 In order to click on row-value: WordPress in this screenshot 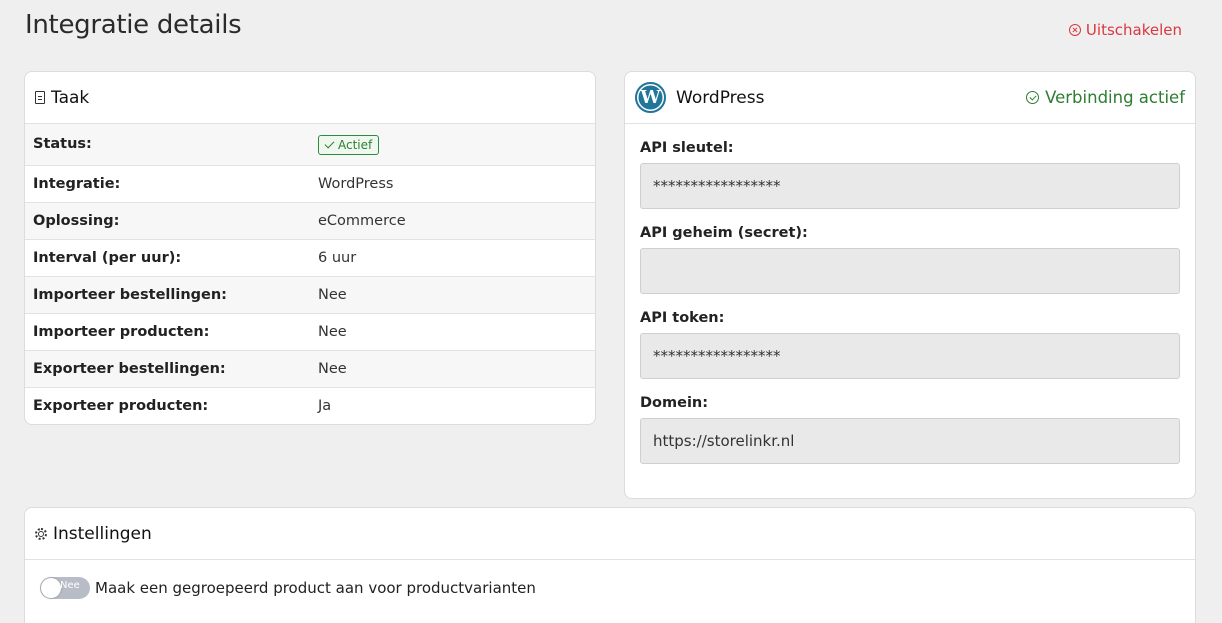, I will do `click(356, 183)`.